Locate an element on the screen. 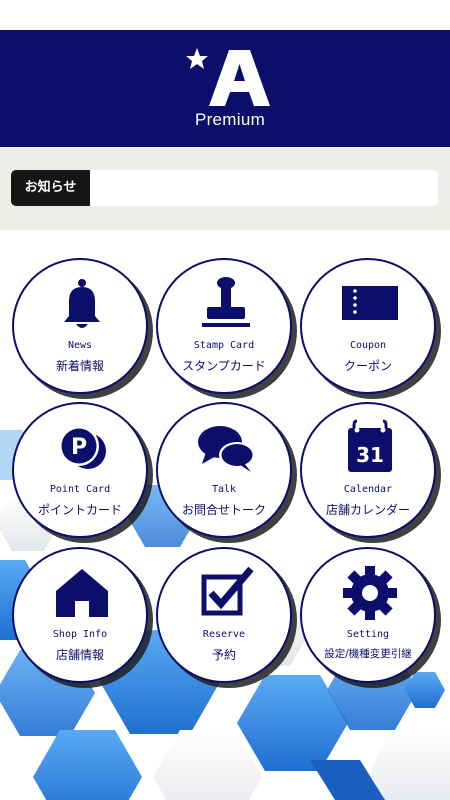 This screenshot has height=800, width=450. menu-talk-en: Talk is located at coordinates (224, 489).